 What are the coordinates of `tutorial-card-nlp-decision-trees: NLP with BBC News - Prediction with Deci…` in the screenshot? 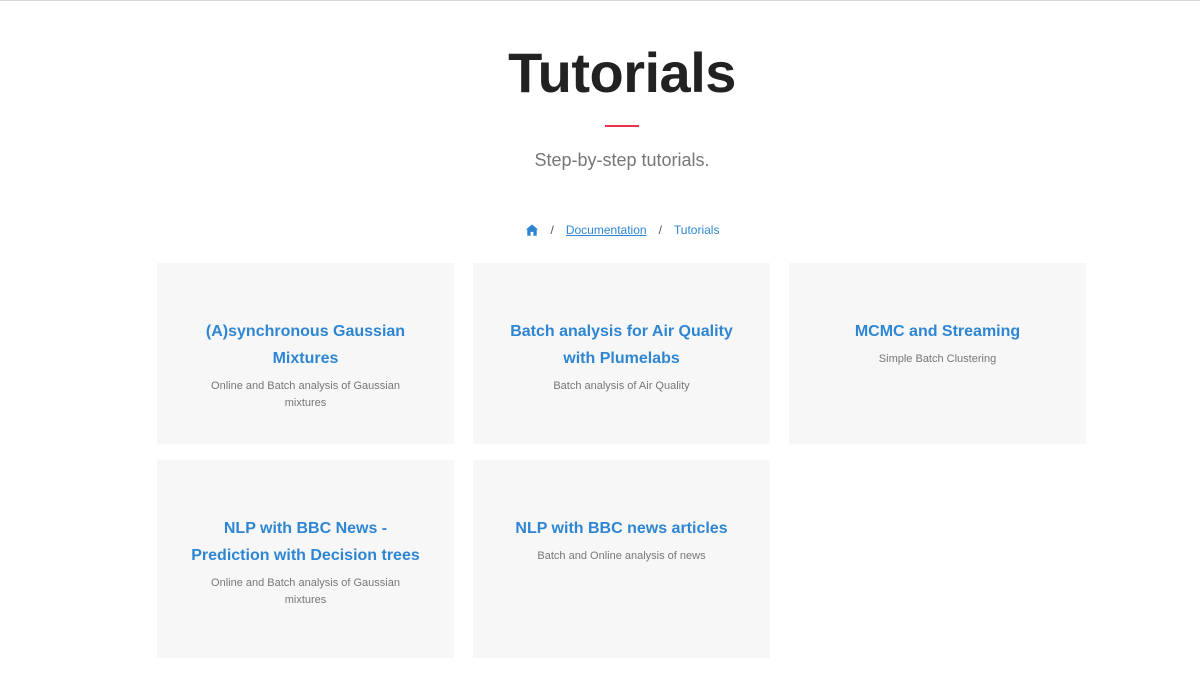 It's located at (305, 559).